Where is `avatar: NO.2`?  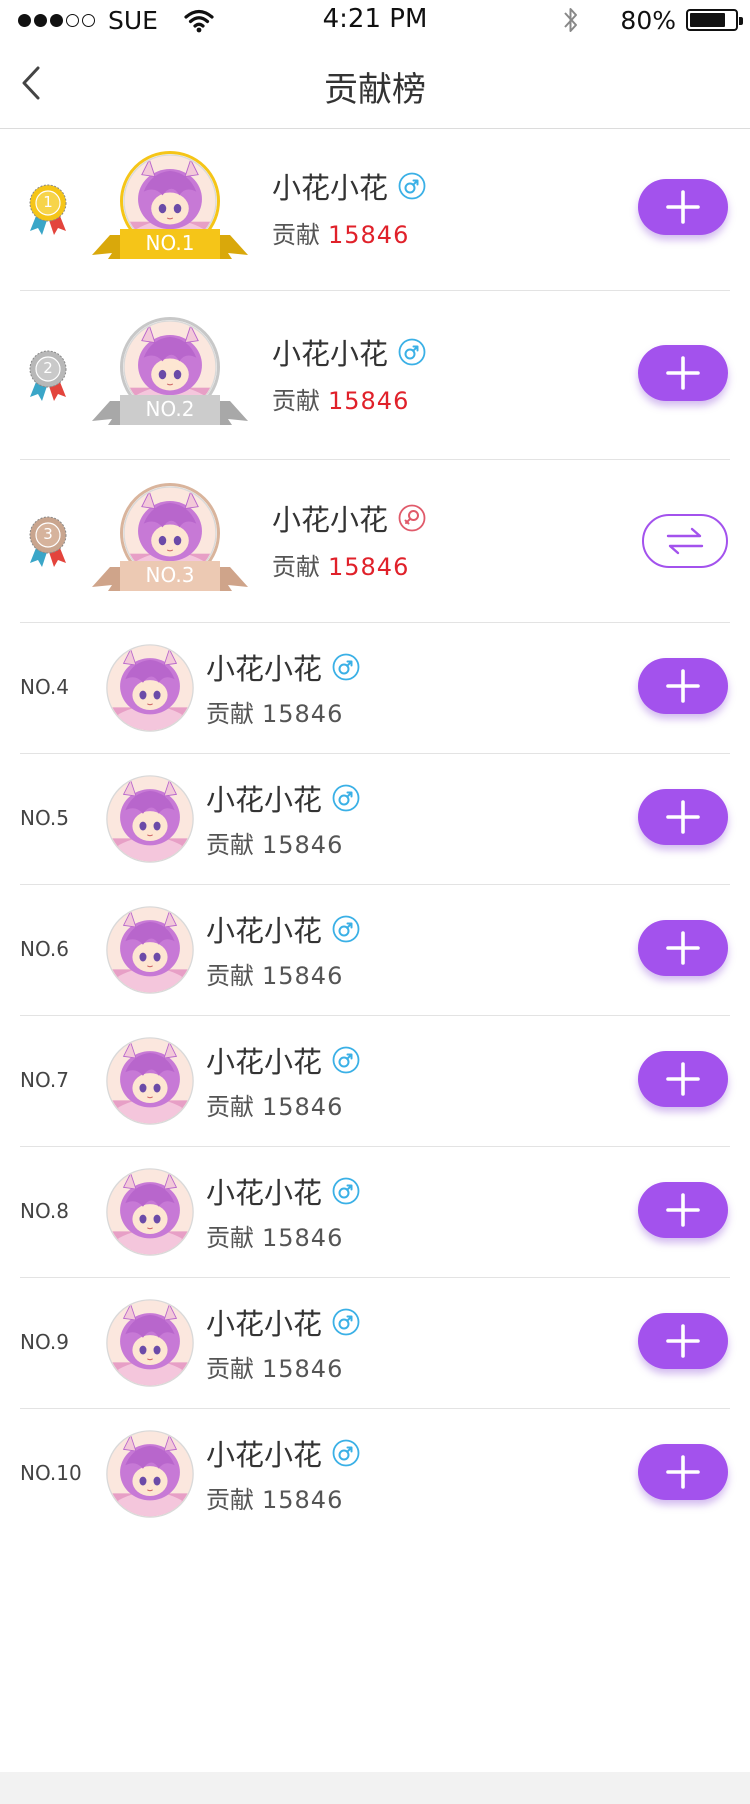
avatar: NO.2 is located at coordinates (170, 375).